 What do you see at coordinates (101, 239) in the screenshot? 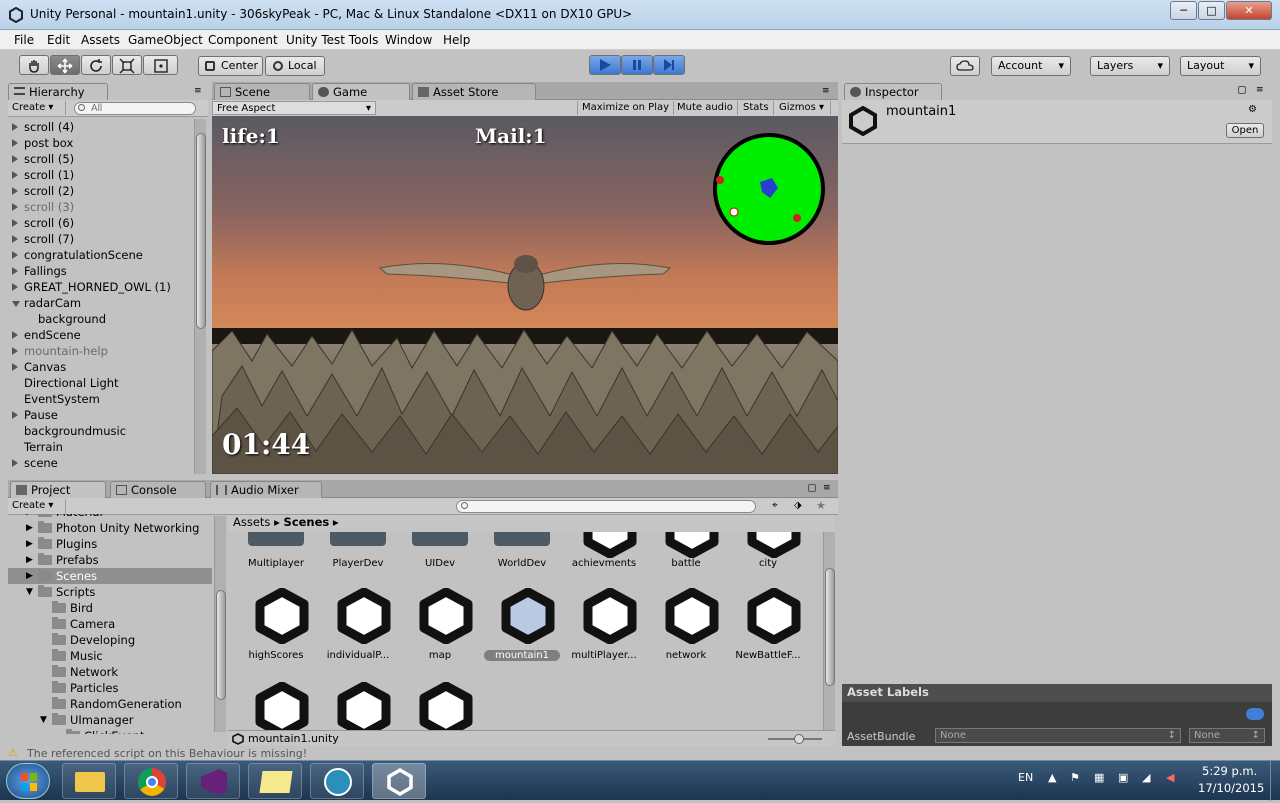
I see `hierarchy-item: scroll (7)` at bounding box center [101, 239].